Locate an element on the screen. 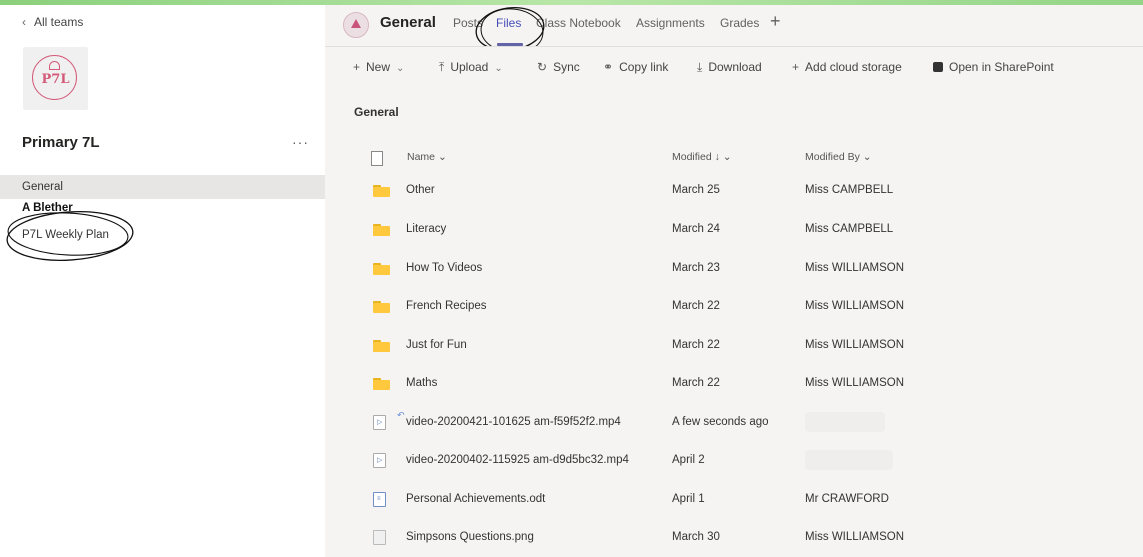 This screenshot has width=1143, height=557. document-file-icon: ≡ is located at coordinates (379, 499).